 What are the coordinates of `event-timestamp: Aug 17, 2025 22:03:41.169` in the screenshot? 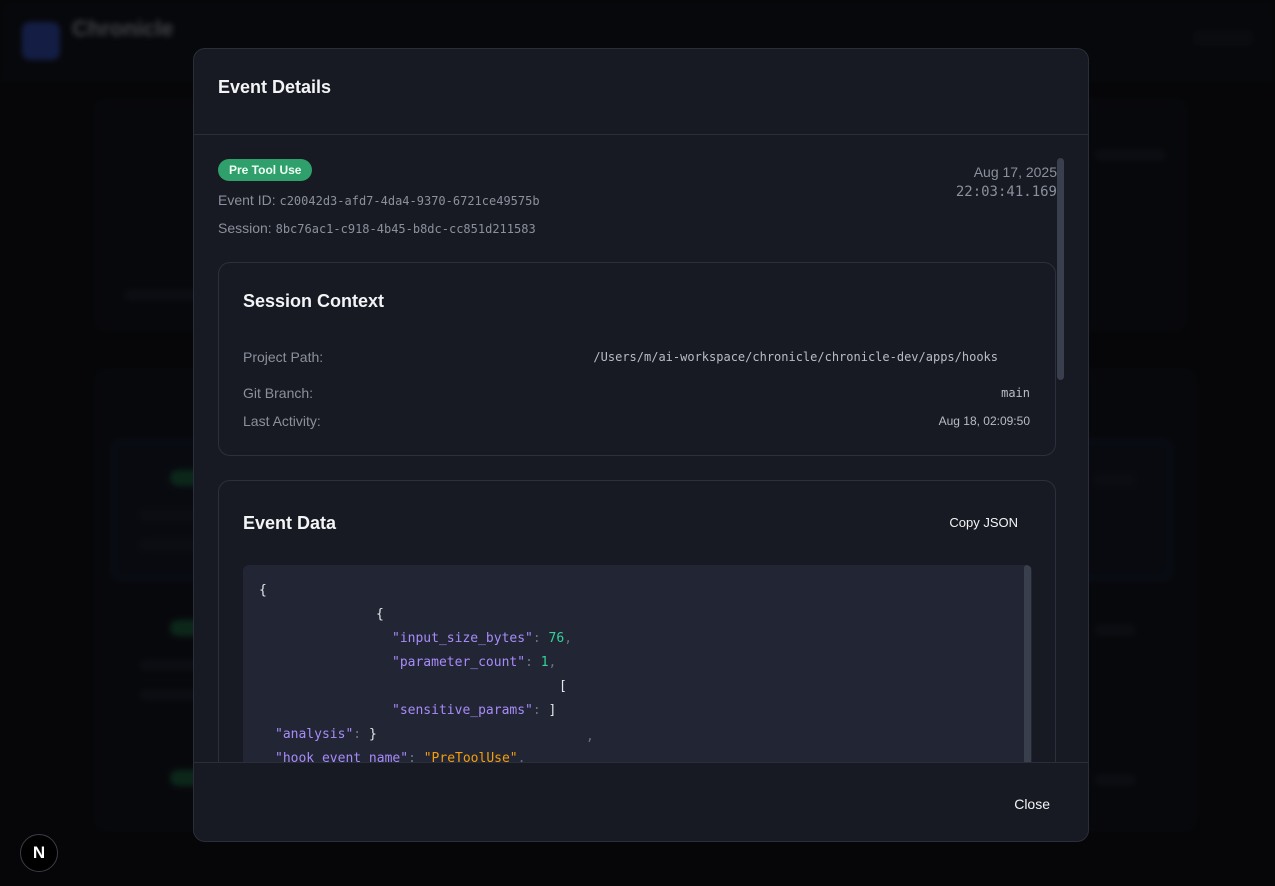 It's located at (1006, 182).